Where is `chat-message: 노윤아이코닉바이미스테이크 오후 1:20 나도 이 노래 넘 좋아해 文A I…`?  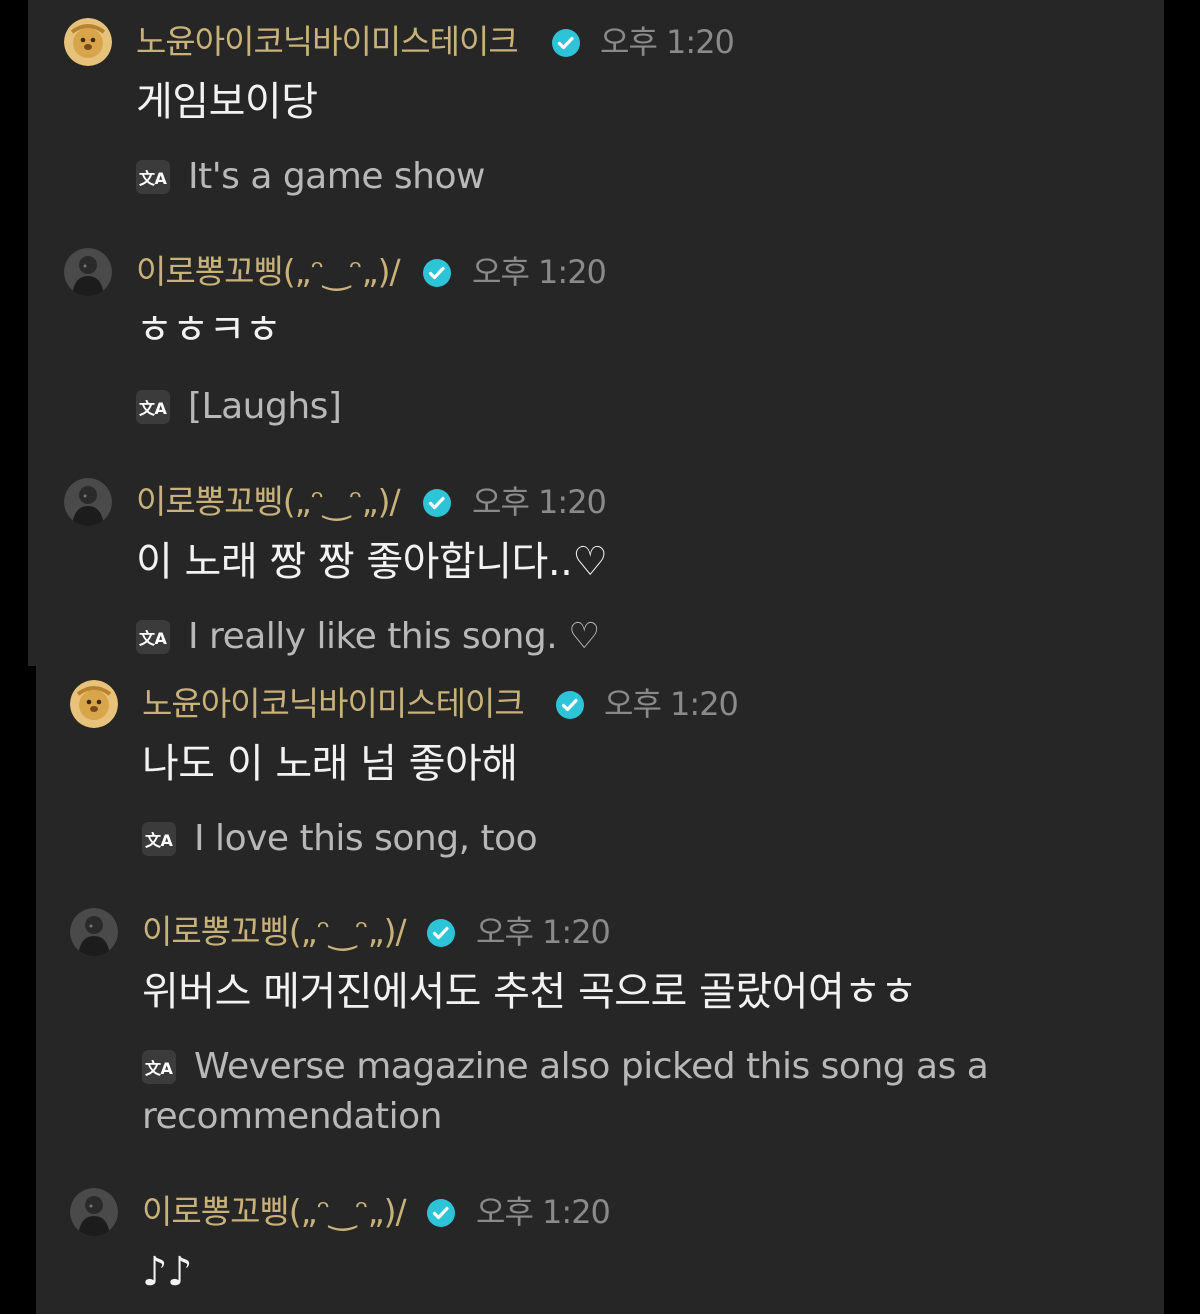 chat-message: 노윤아이코닉바이미스테이크 오후 1:20 나도 이 노래 넘 좋아해 文A I… is located at coordinates (620, 775).